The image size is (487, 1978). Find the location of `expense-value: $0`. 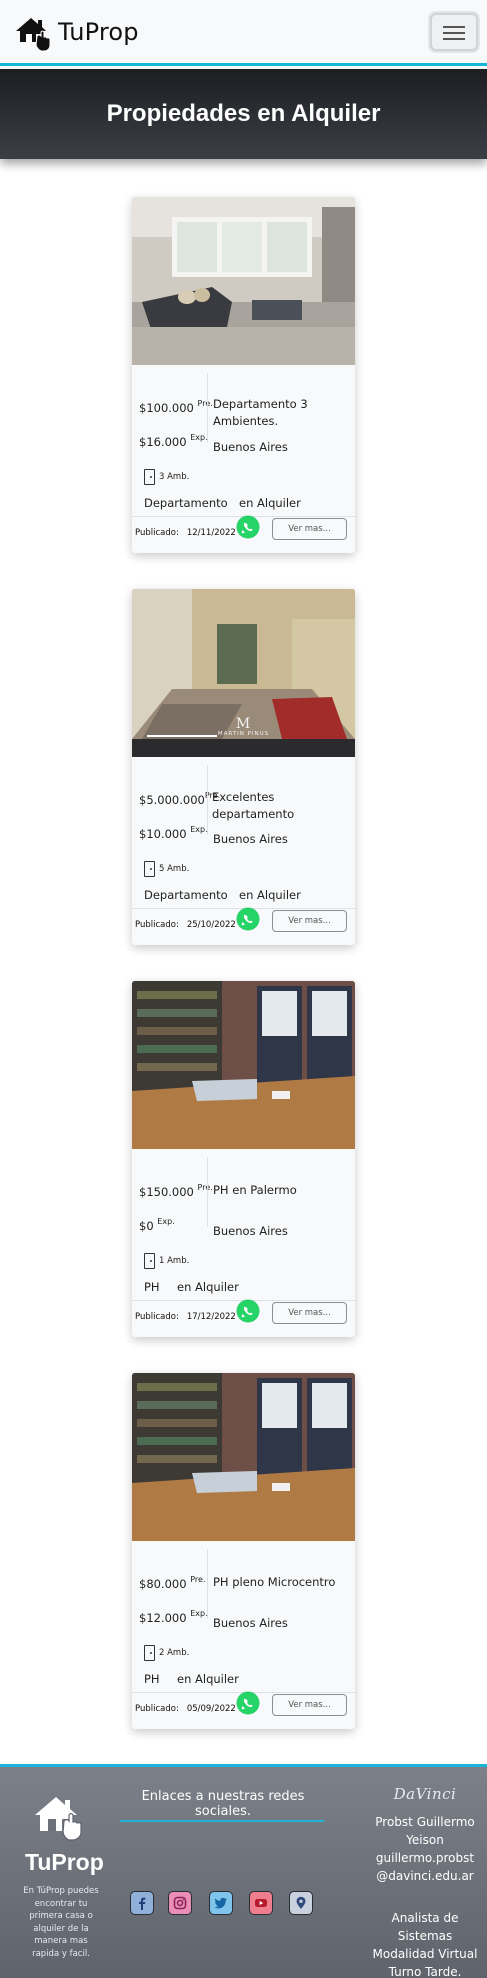

expense-value: $0 is located at coordinates (146, 1226).